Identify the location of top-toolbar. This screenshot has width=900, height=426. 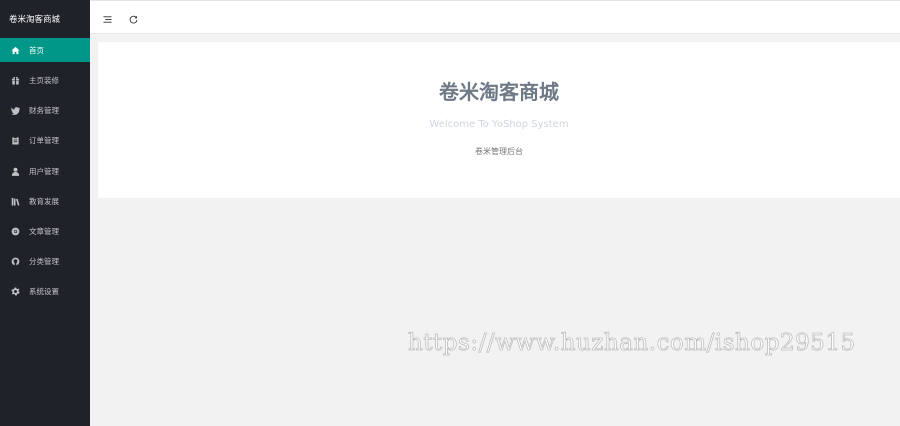
(495, 20).